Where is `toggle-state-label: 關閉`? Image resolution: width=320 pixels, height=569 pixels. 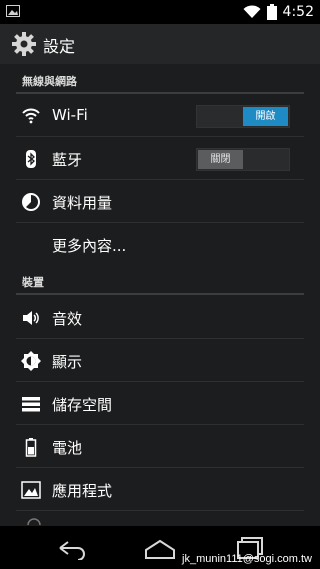
toggle-state-label: 關閉 is located at coordinates (220, 159).